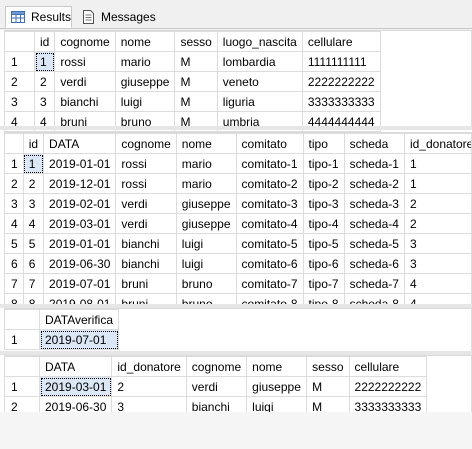  What do you see at coordinates (259, 41) in the screenshot?
I see `column-header: luogo_nascita` at bounding box center [259, 41].